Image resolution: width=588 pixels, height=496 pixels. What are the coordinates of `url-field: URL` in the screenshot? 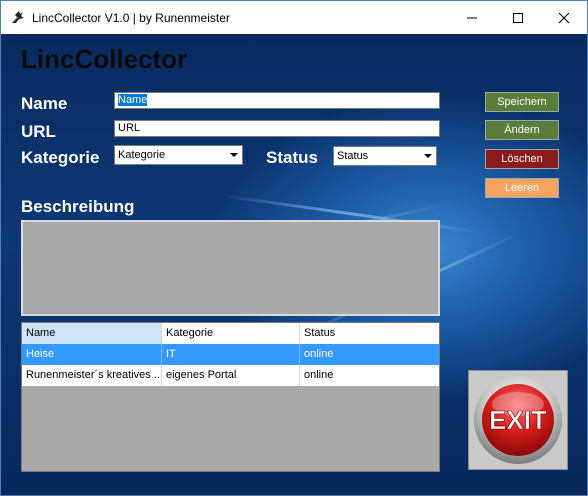 It's located at (277, 128).